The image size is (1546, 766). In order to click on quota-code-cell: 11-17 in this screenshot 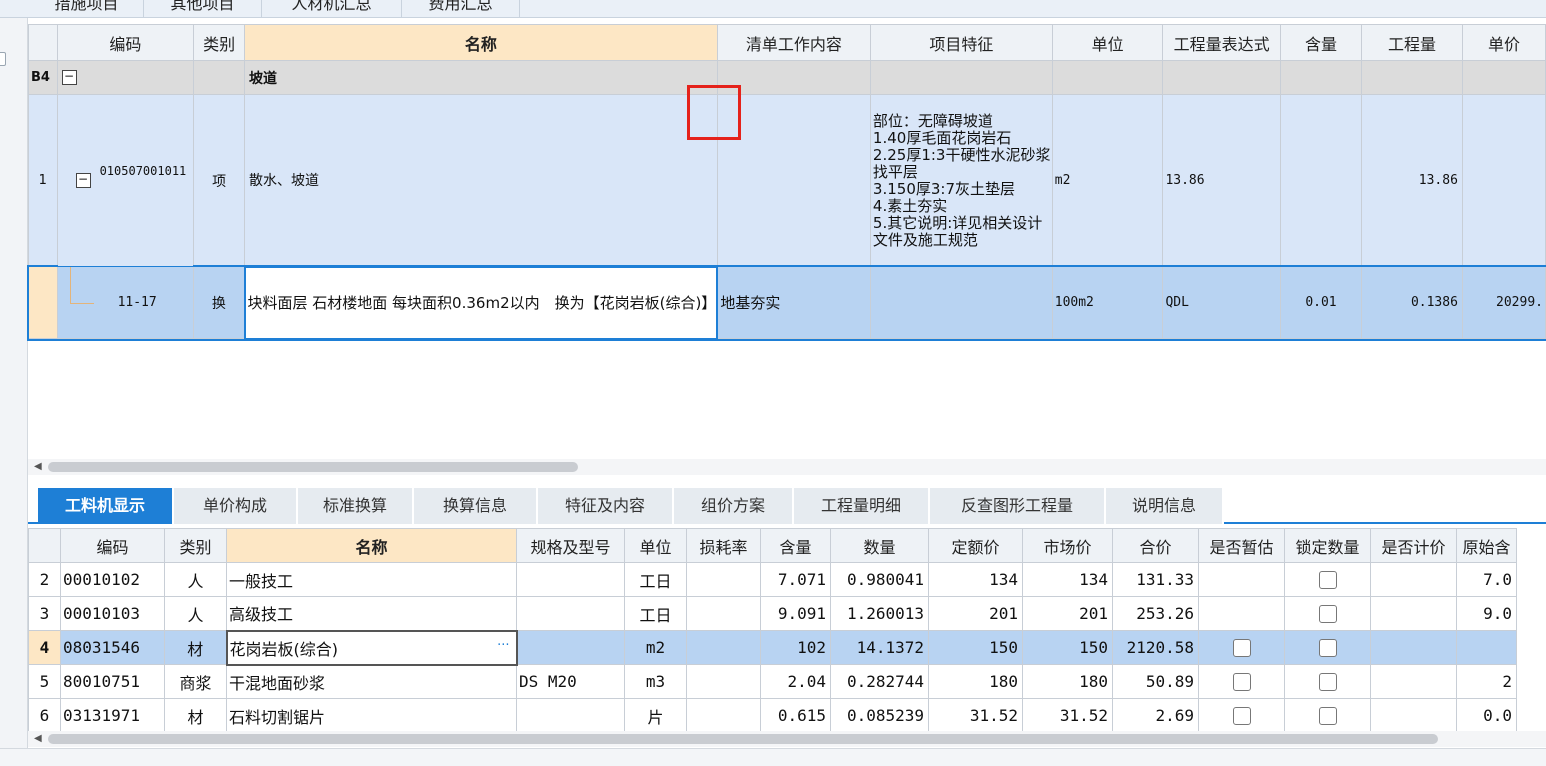, I will do `click(125, 302)`.